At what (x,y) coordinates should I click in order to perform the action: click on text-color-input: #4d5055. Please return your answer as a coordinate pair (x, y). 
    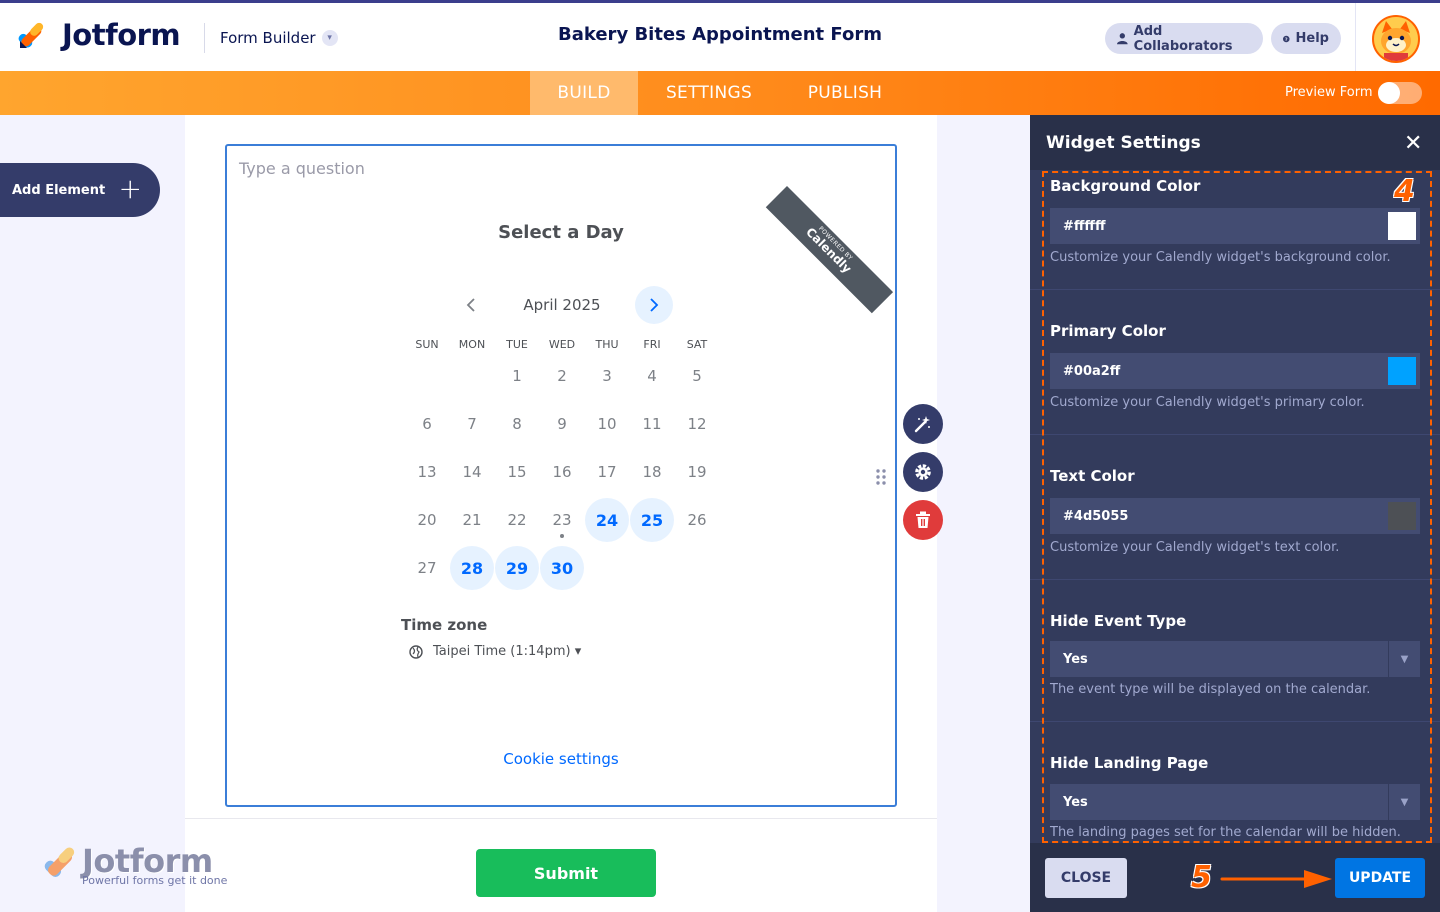
    Looking at the image, I should click on (1235, 516).